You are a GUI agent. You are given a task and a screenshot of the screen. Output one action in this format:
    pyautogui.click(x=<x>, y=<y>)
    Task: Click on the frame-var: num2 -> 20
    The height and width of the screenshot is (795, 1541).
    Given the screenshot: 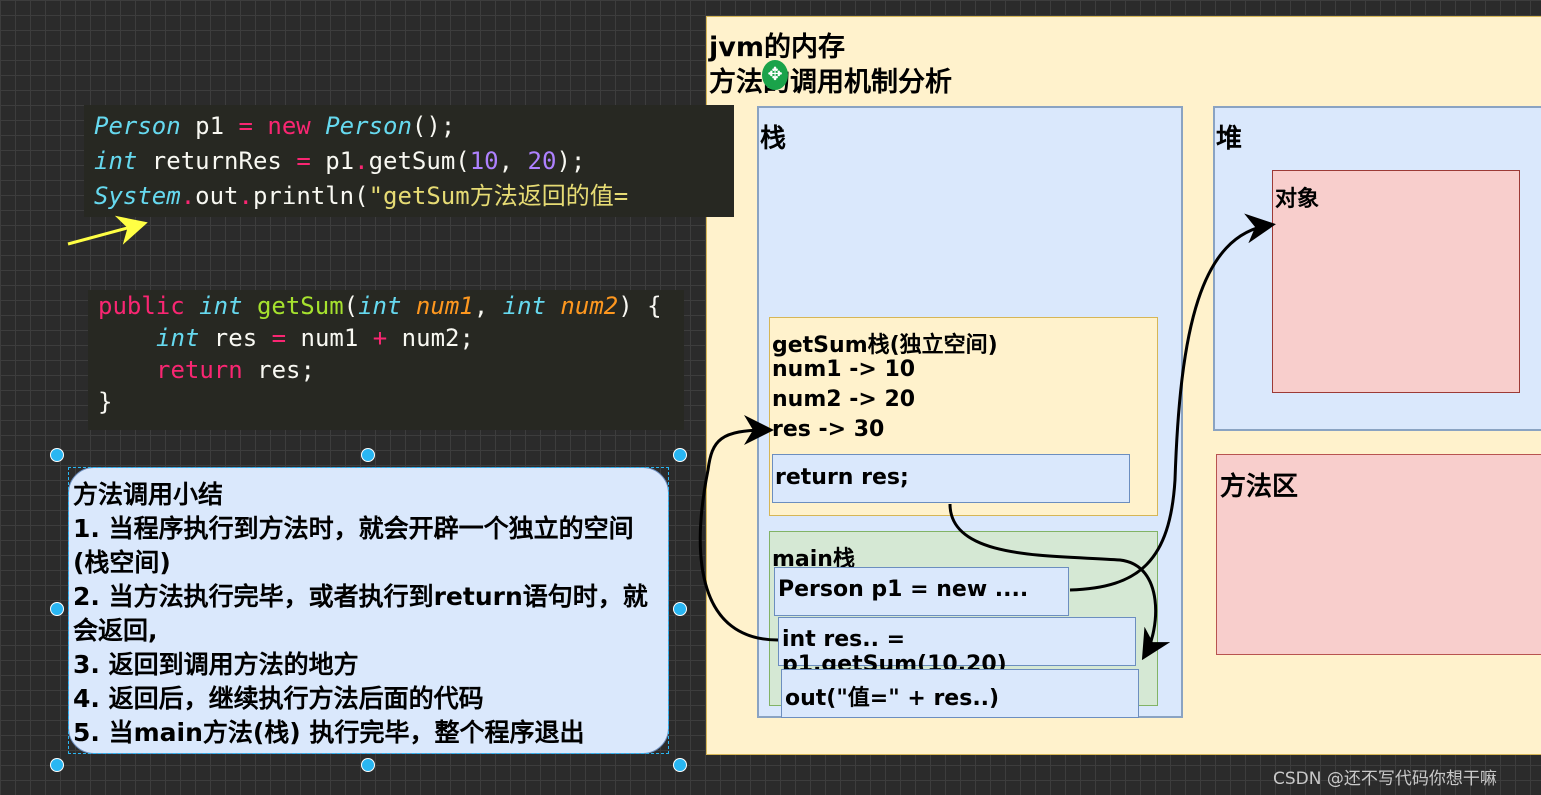 What is the action you would take?
    pyautogui.click(x=844, y=399)
    